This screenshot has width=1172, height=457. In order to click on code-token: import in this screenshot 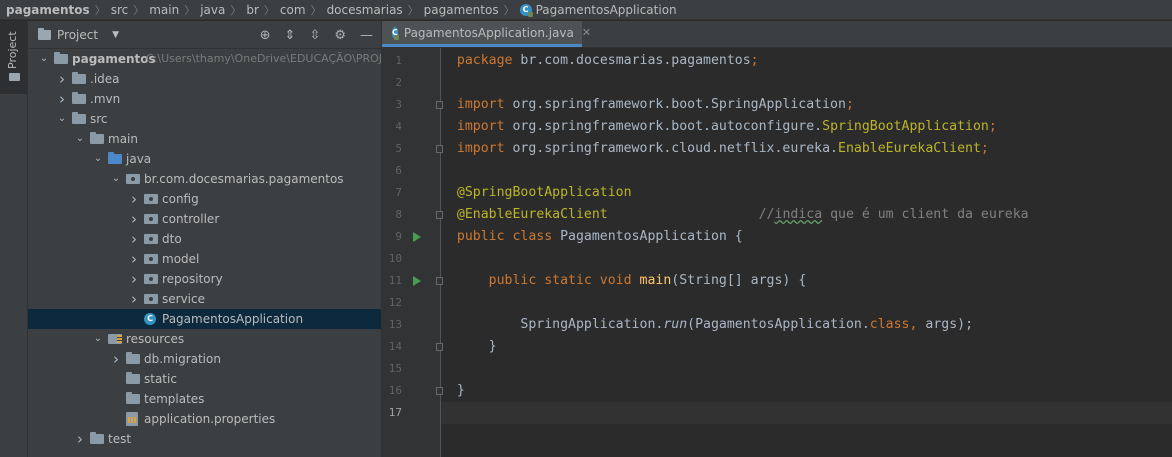, I will do `click(484, 126)`.